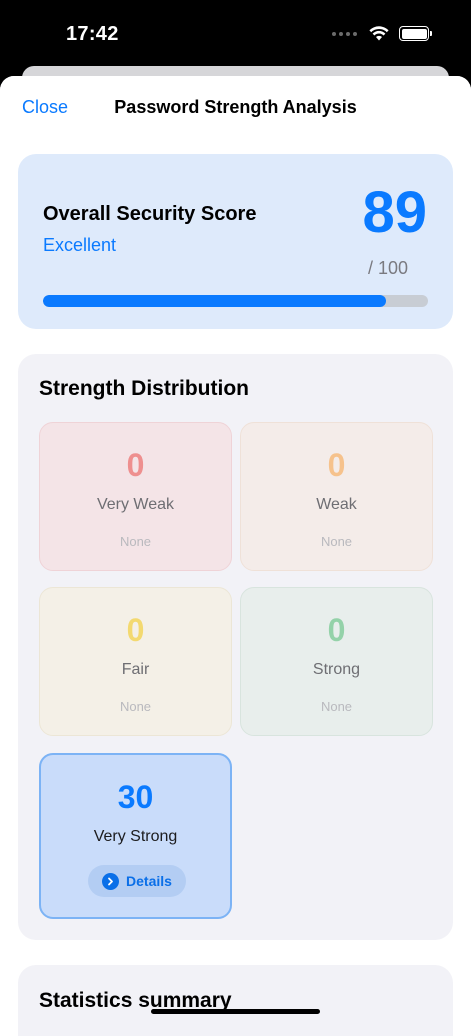 The height and width of the screenshot is (1036, 471). I want to click on tile-count: 30, so click(135, 797).